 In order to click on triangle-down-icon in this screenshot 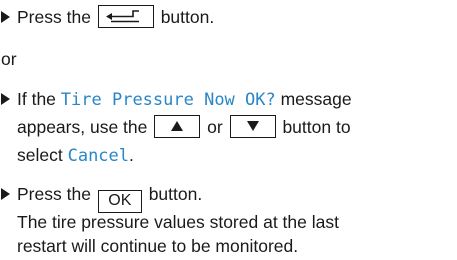, I will do `click(252, 126)`.